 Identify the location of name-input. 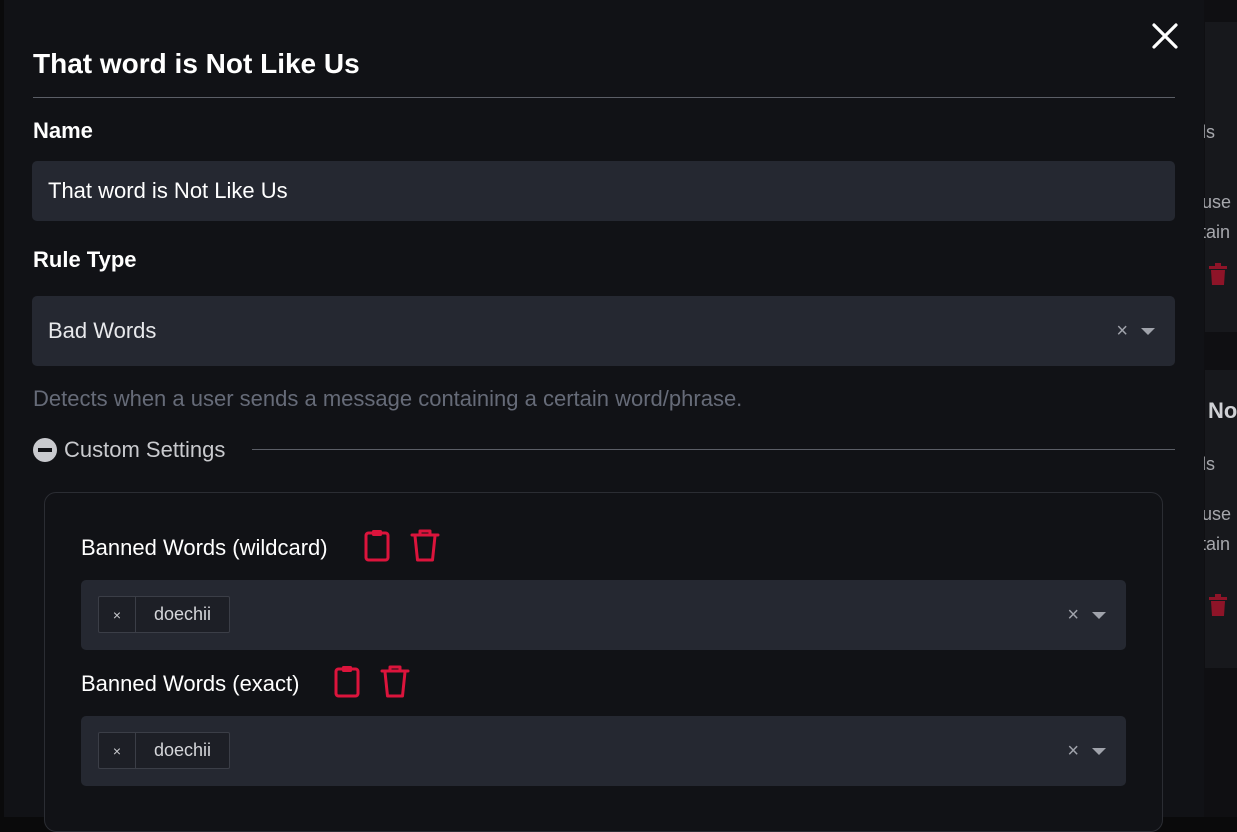
(603, 191).